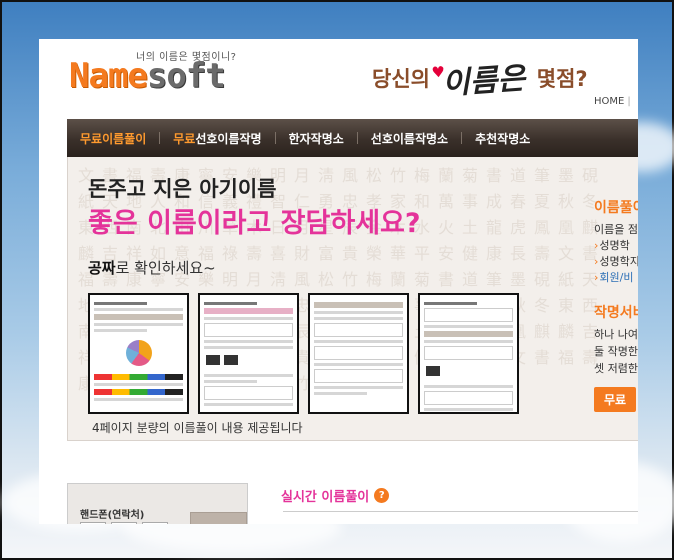 The image size is (674, 560). I want to click on help-icon: ?, so click(382, 495).